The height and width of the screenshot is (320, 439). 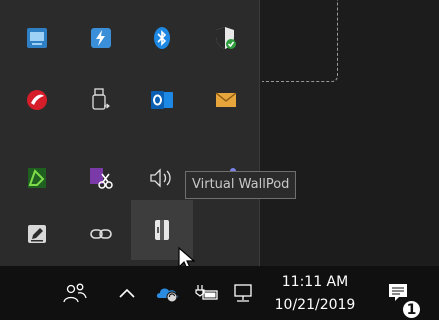 I want to click on antivirus-icon, so click(x=37, y=100).